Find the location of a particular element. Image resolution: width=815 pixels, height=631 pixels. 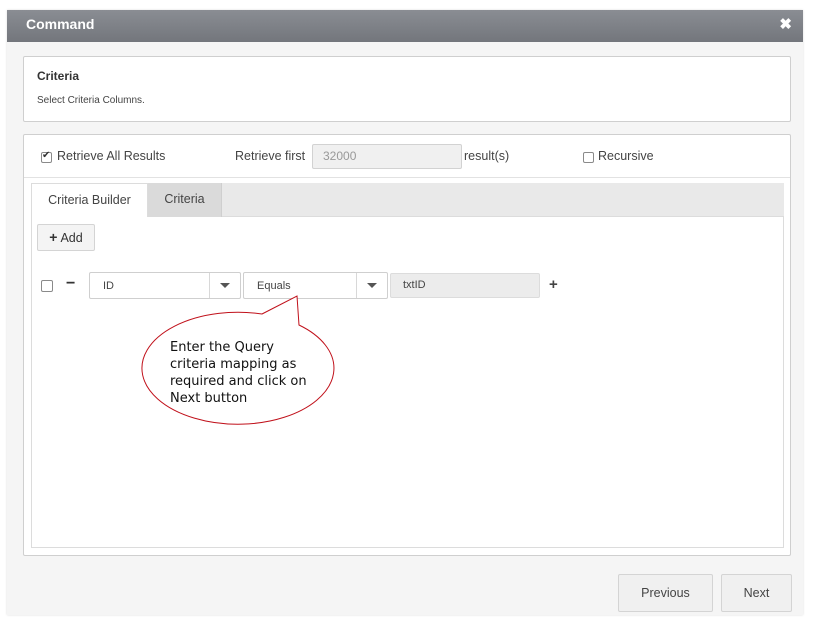

callout-line: Enter the Query is located at coordinates (222, 347).